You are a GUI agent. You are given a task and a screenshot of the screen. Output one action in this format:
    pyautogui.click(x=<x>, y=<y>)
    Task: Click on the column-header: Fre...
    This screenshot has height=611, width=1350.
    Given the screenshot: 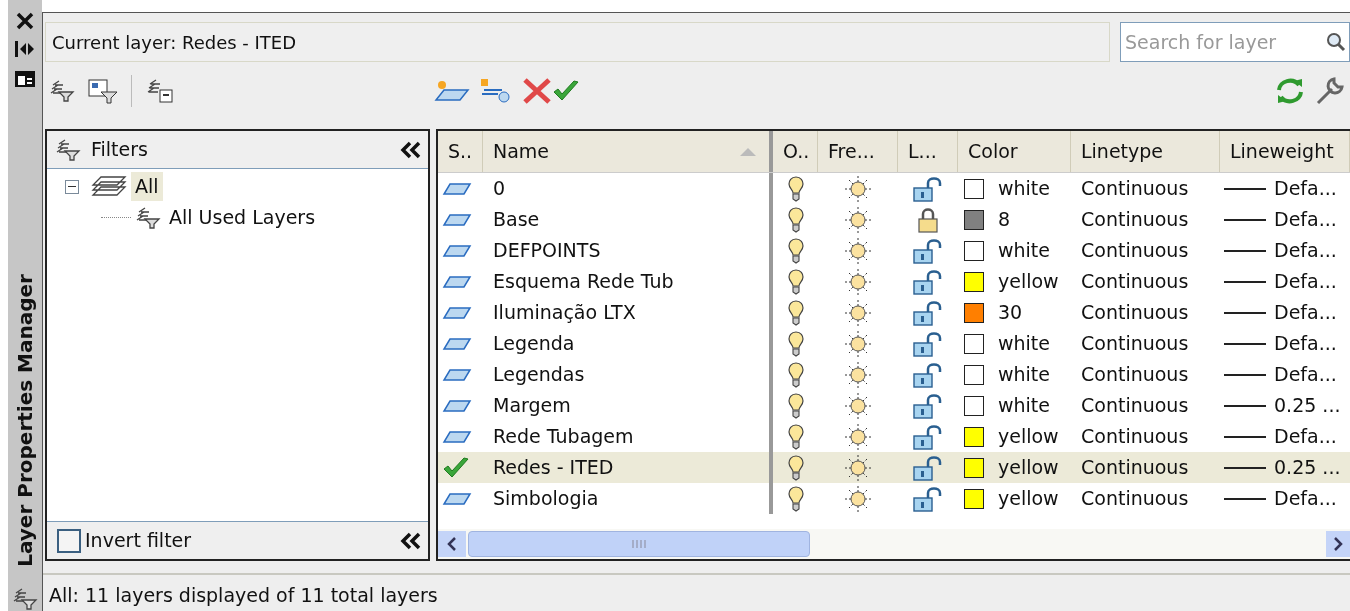 What is the action you would take?
    pyautogui.click(x=858, y=151)
    